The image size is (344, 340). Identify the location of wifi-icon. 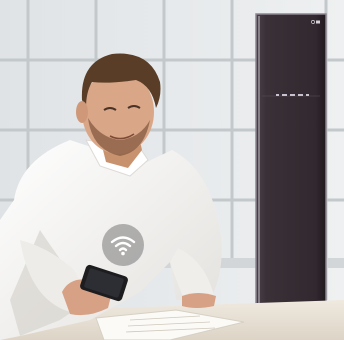
(123, 246).